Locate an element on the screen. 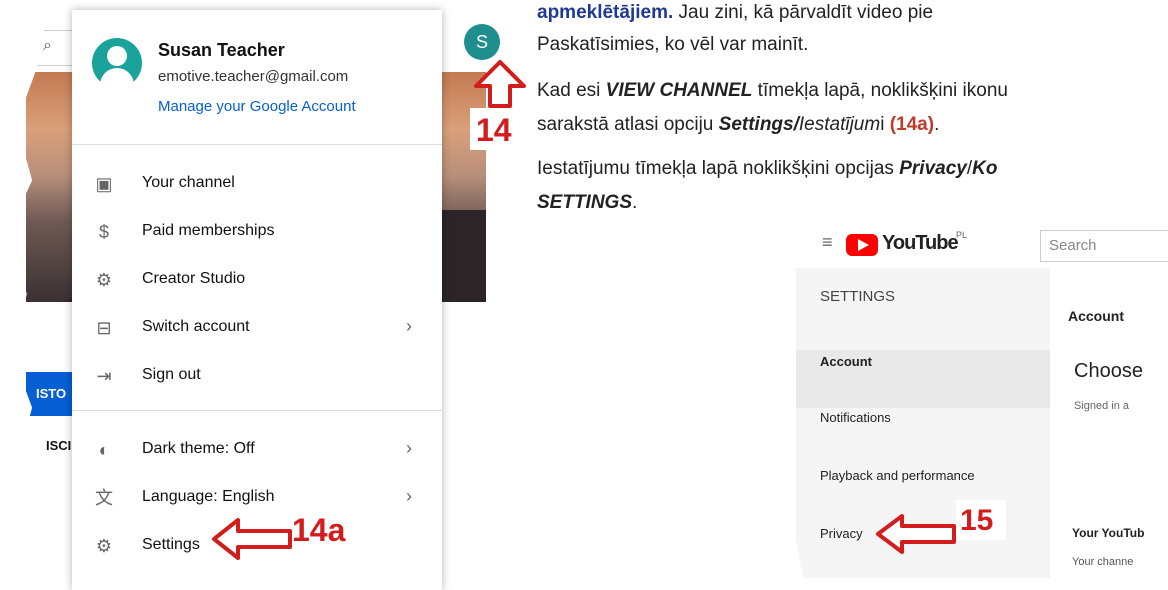 Image resolution: width=1168 pixels, height=590 pixels. menu-item-switch-account: ⊟ Switch account › is located at coordinates (257, 328).